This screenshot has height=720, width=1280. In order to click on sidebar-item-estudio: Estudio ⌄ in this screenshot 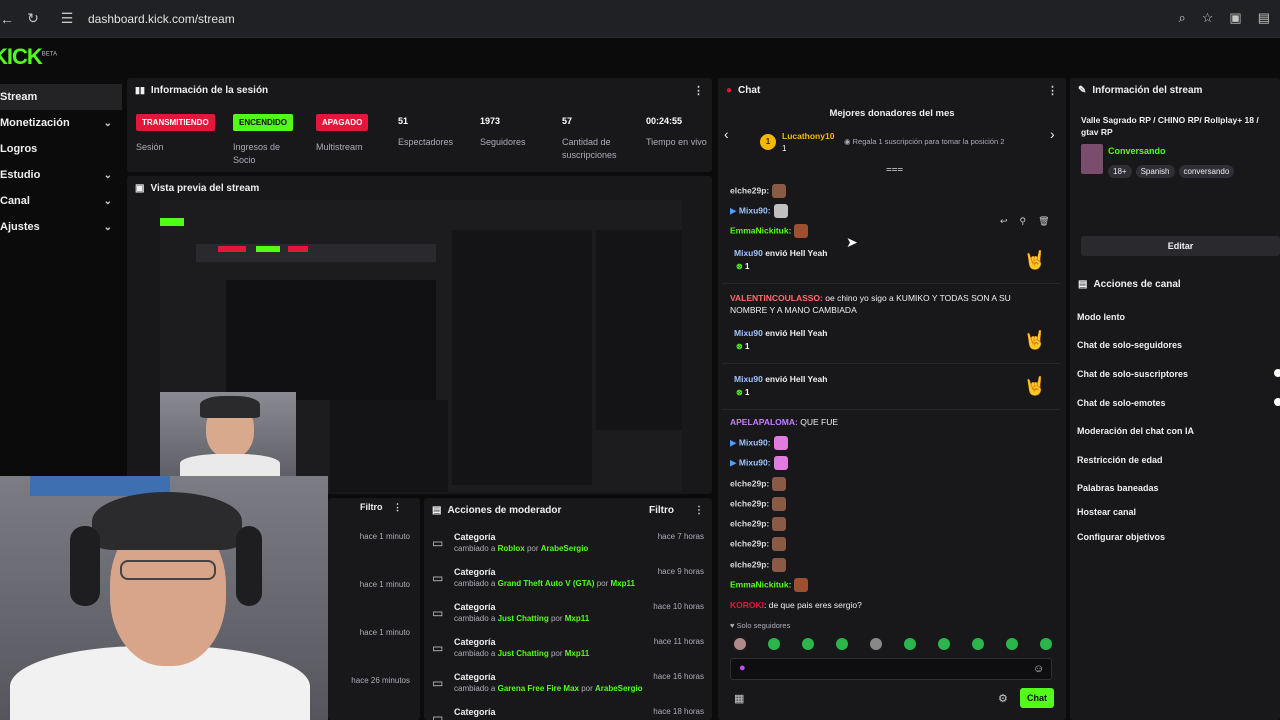, I will do `click(61, 175)`.